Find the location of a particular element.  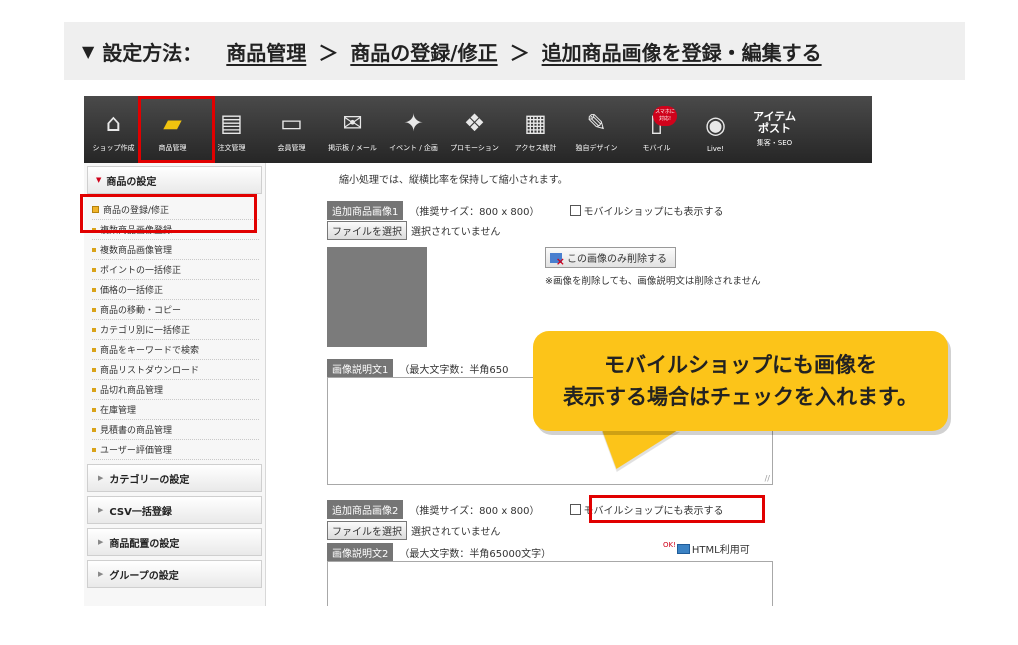

image1-delete-button: この画像のみ削除する is located at coordinates (610, 257).